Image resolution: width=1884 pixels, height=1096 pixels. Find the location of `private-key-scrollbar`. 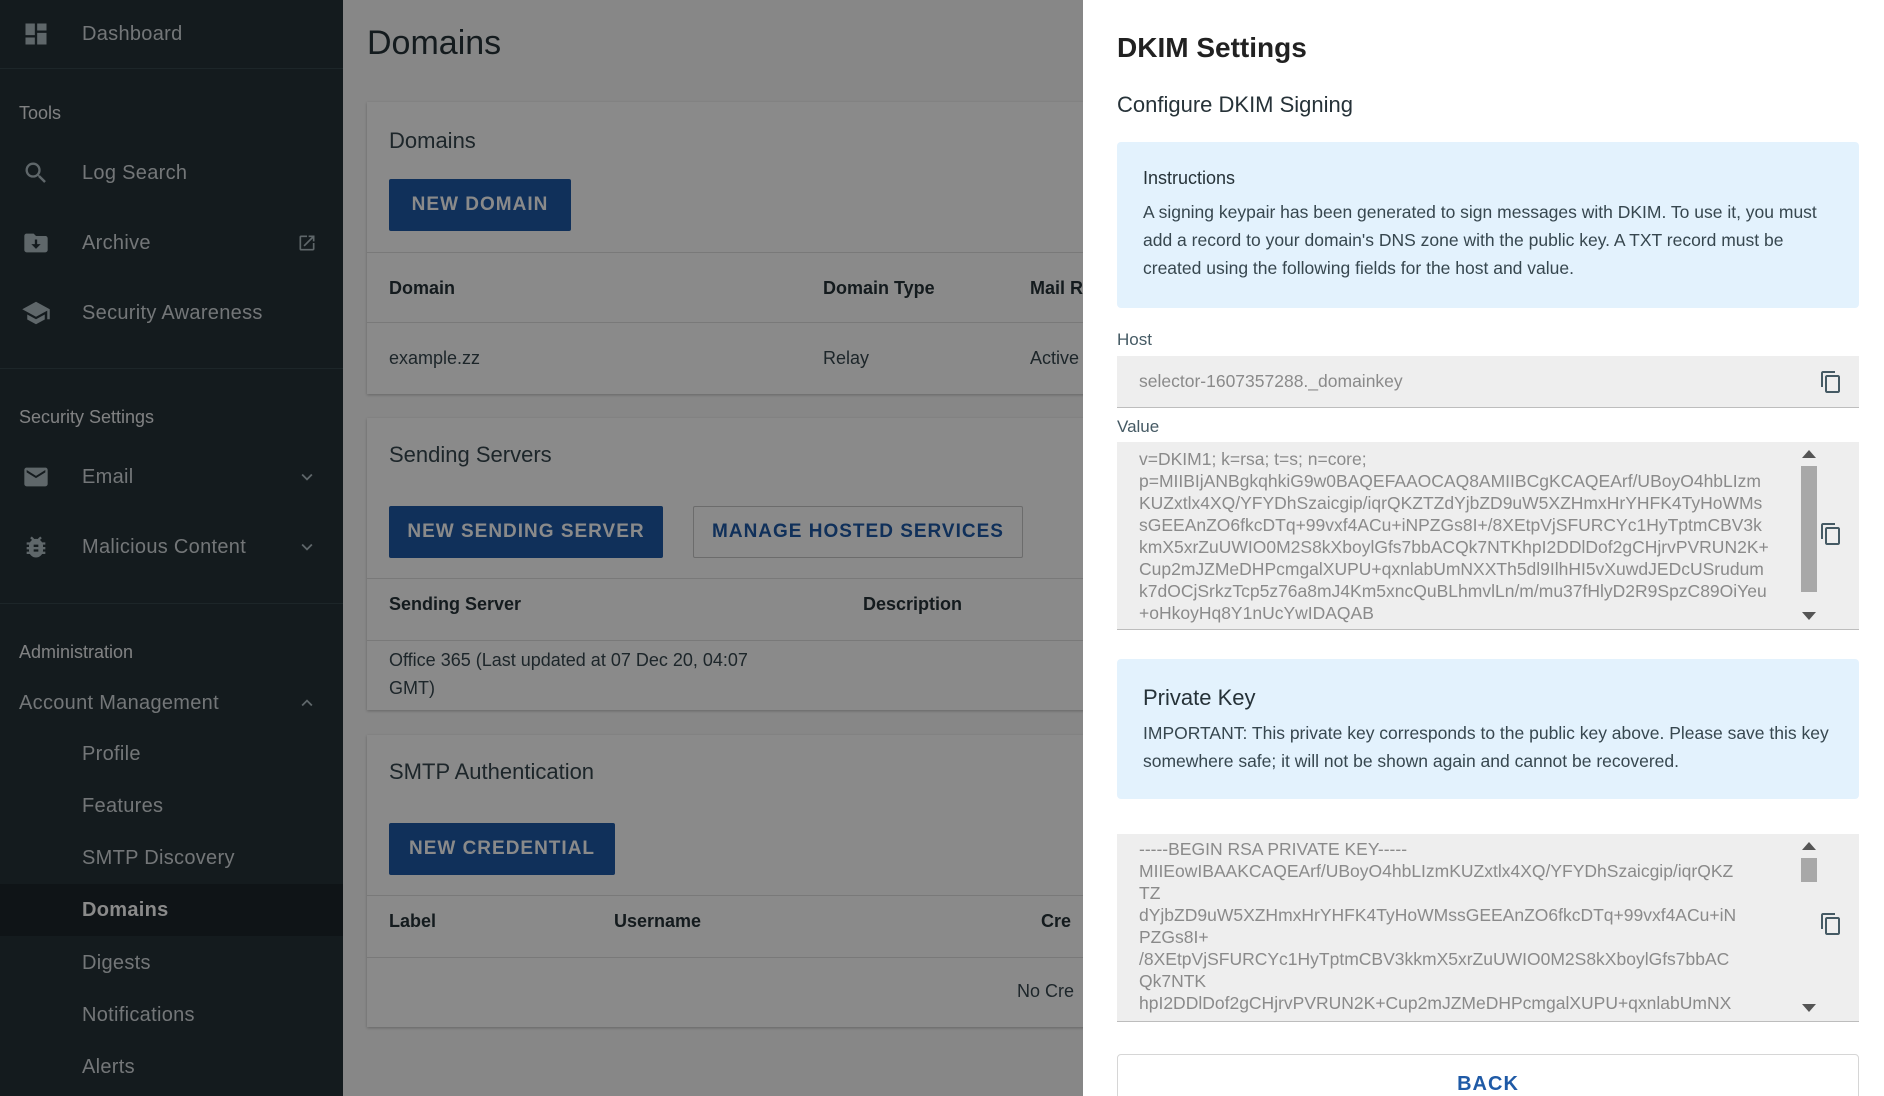

private-key-scrollbar is located at coordinates (1809, 928).